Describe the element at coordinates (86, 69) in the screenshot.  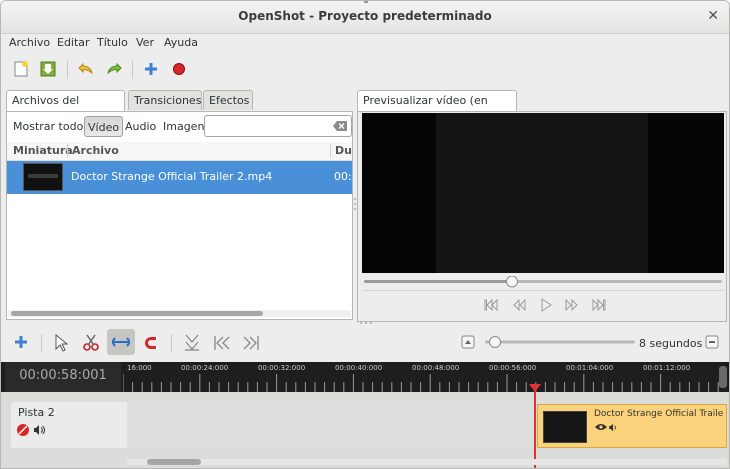
I see `undo-icon` at that location.